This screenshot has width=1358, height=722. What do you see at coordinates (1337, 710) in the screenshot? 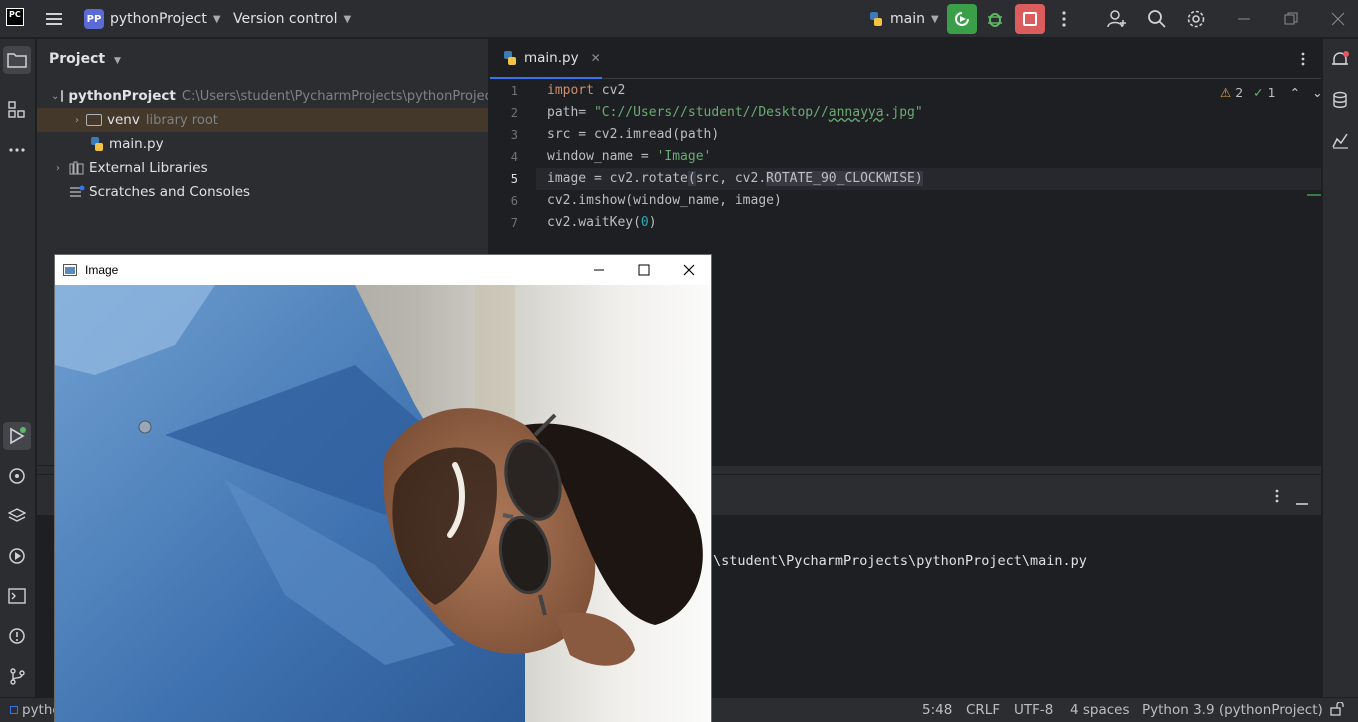
I see `lock-button` at bounding box center [1337, 710].